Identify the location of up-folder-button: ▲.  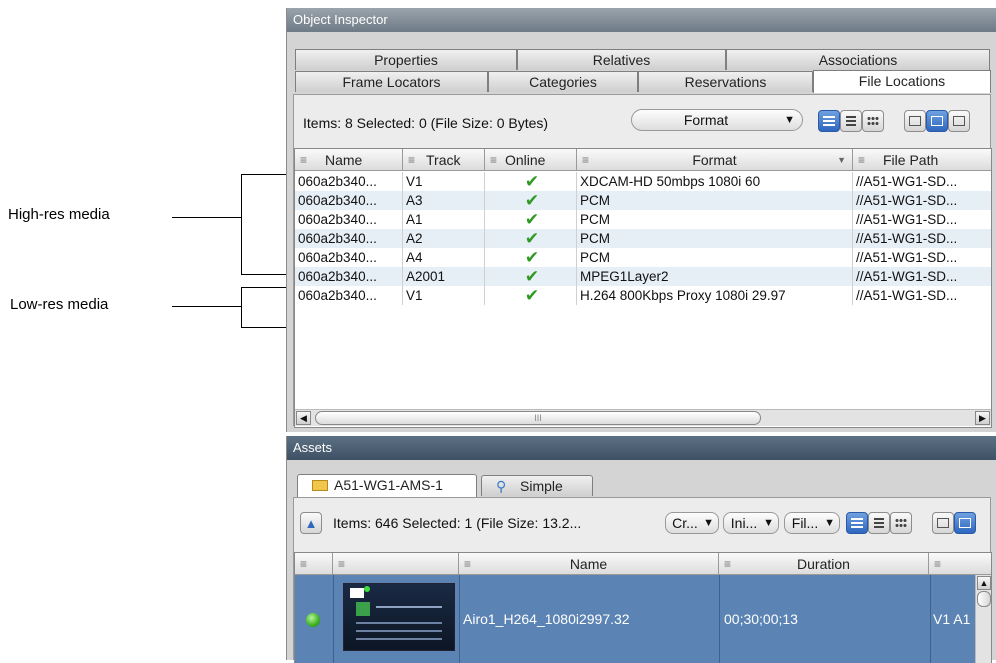
(311, 523).